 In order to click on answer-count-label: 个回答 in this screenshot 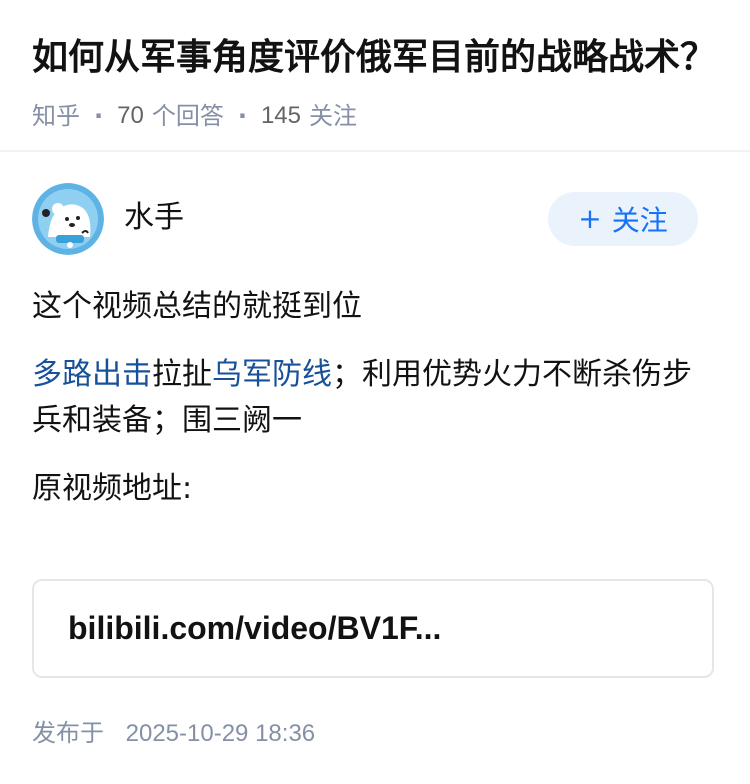, I will do `click(188, 116)`.